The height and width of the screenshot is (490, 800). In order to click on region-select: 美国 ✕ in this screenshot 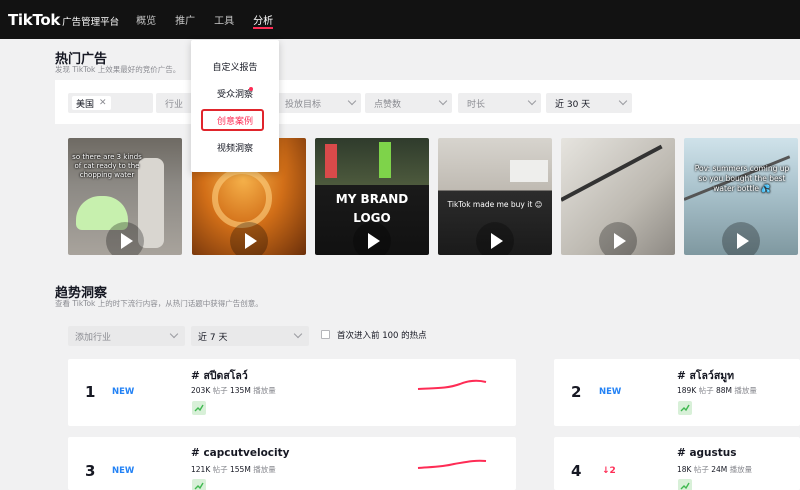, I will do `click(110, 103)`.